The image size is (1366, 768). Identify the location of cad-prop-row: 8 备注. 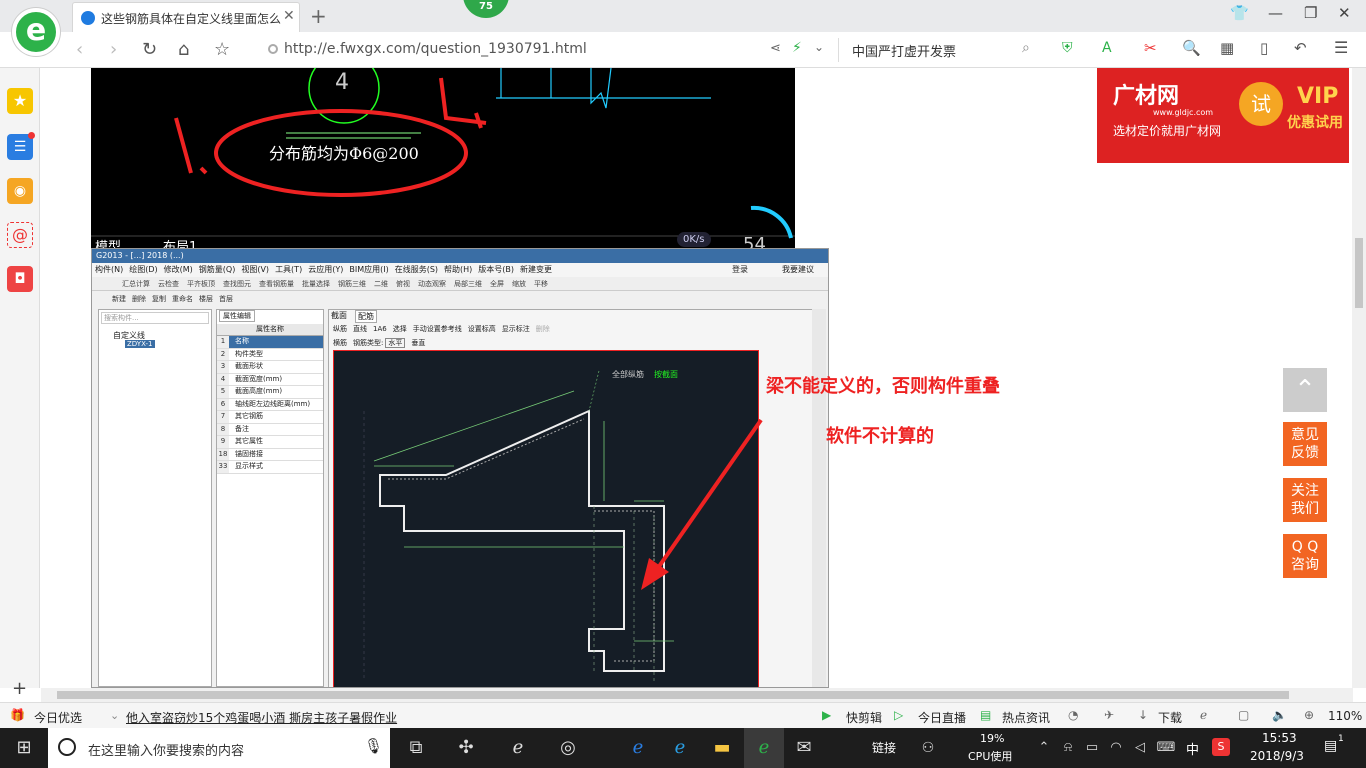
(270, 429).